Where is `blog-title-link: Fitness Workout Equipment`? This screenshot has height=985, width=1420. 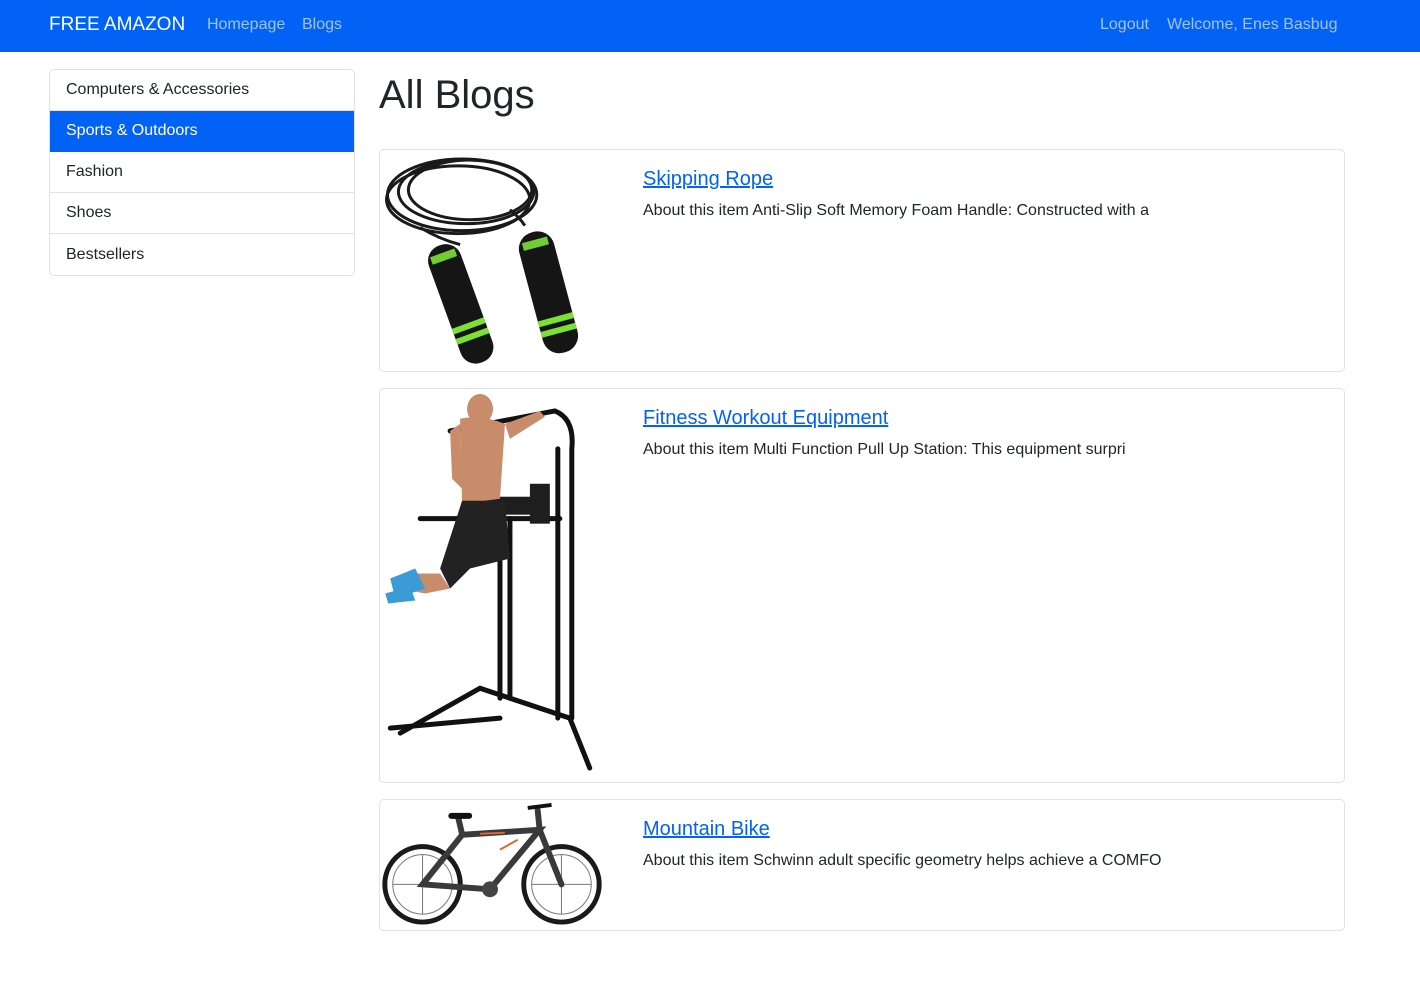
blog-title-link: Fitness Workout Equipment is located at coordinates (765, 418).